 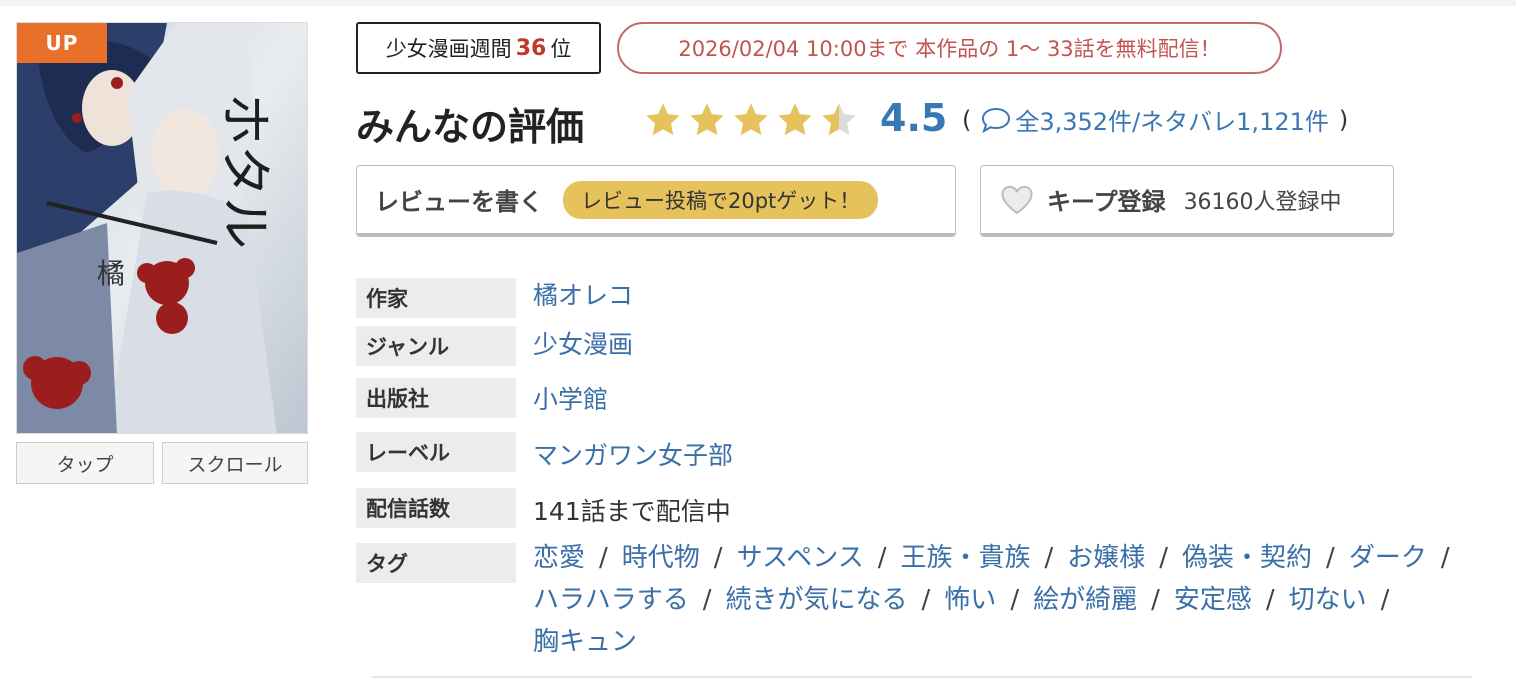 I want to click on keep-count: 36160人登録中, so click(x=1262, y=202).